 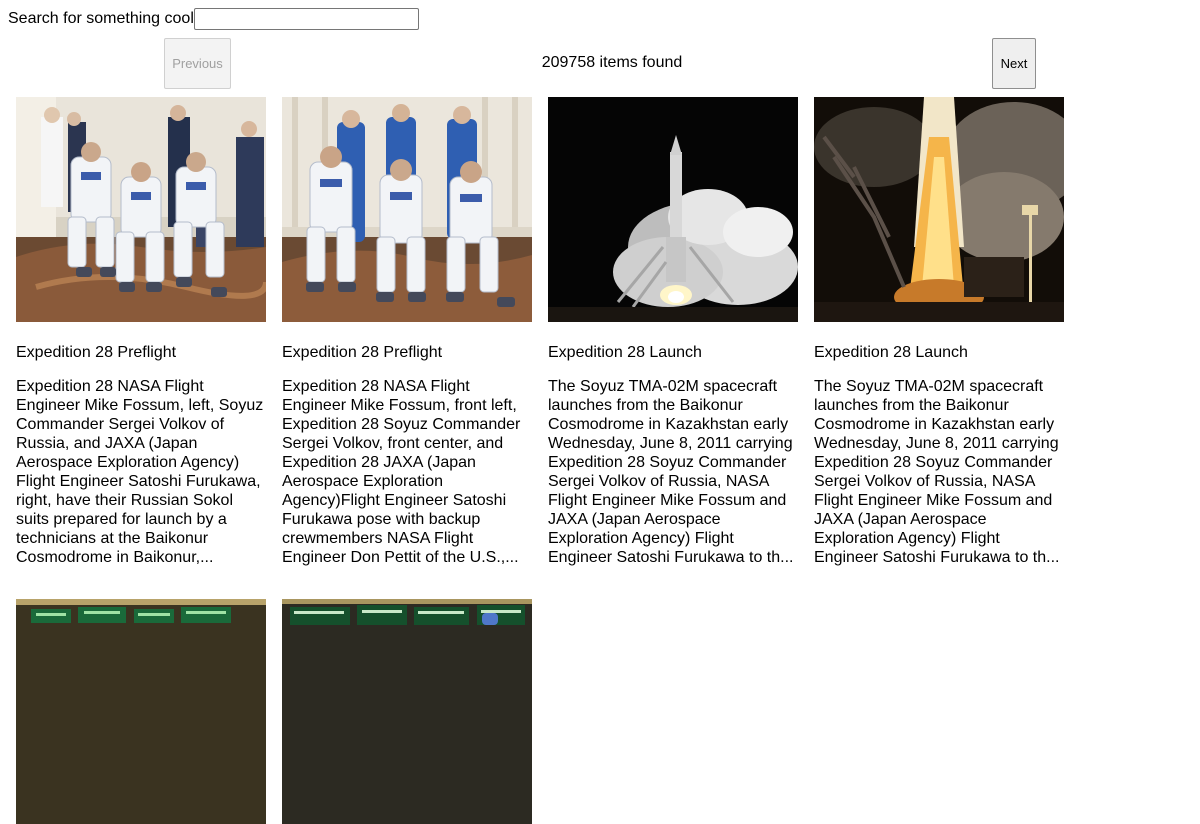 I want to click on search-row: Search for something cool, so click(x=213, y=19).